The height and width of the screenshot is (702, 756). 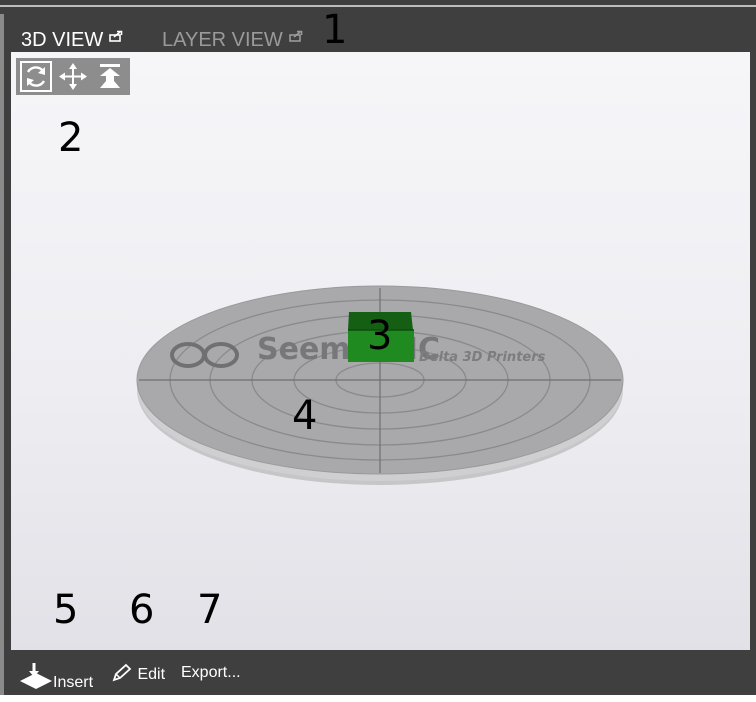 I want to click on rotate-icon, so click(x=36, y=76).